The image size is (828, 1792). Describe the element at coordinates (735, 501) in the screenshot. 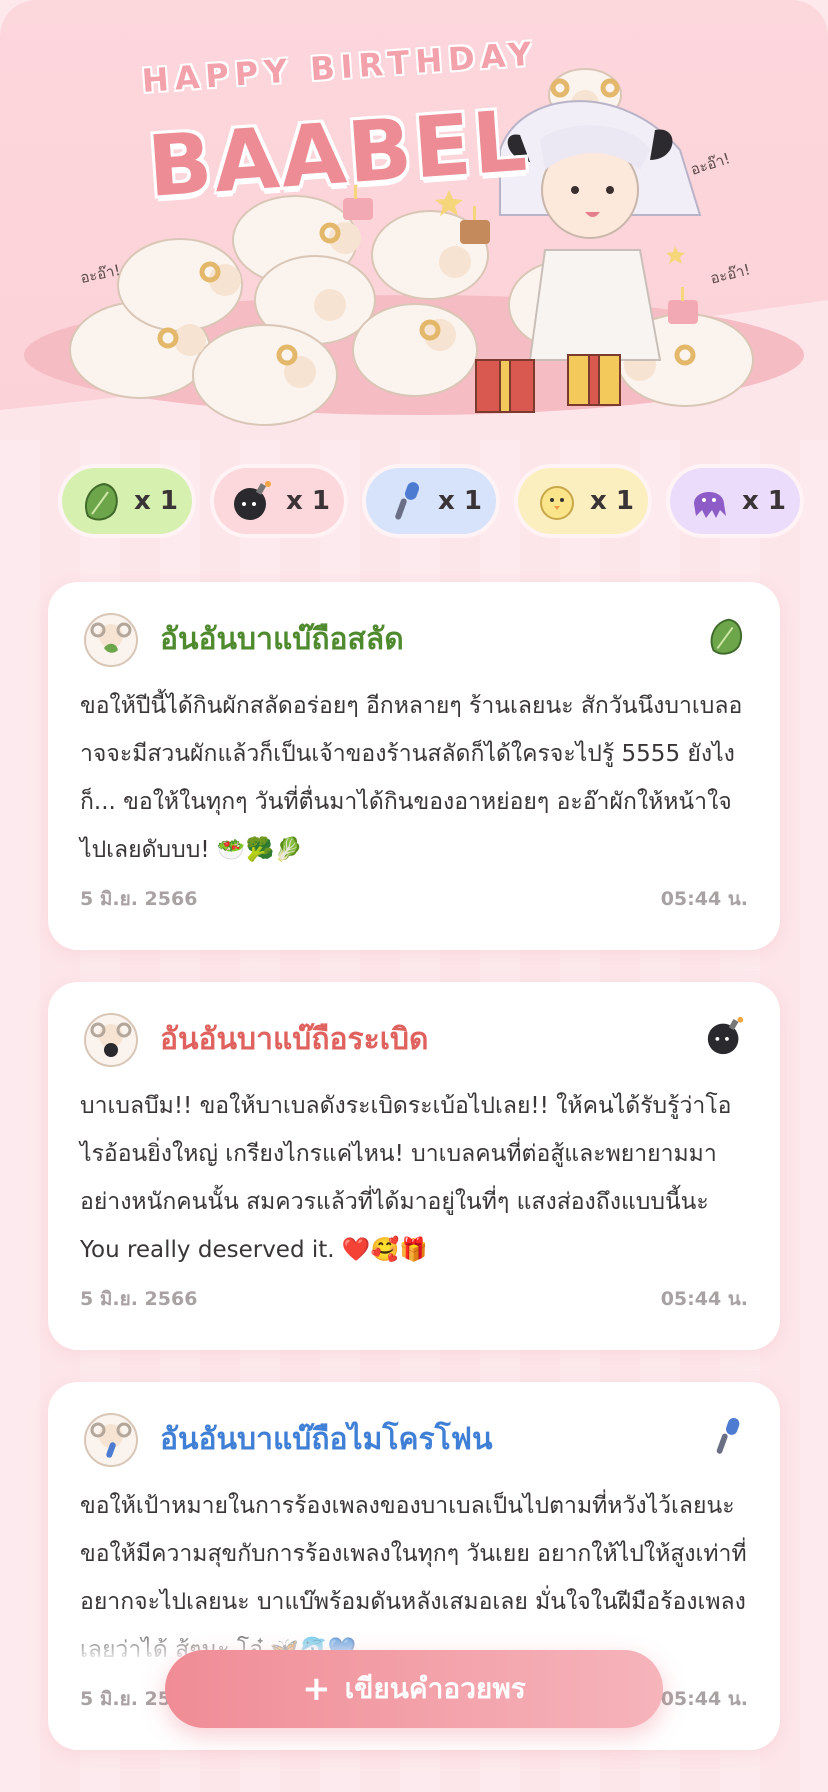

I see `tally-octopus: x 1` at that location.